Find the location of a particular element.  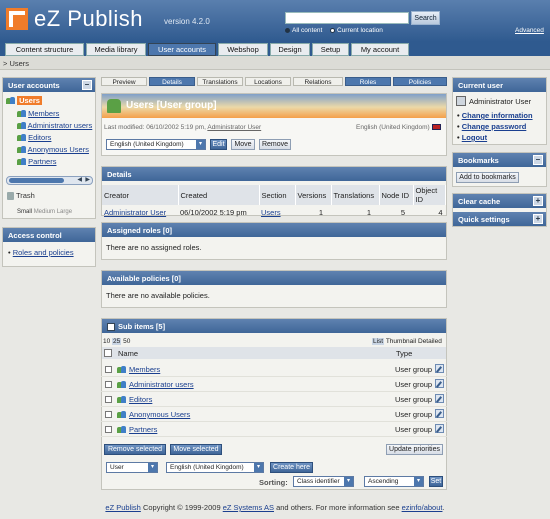

move-selected-button: Move selected is located at coordinates (196, 449).